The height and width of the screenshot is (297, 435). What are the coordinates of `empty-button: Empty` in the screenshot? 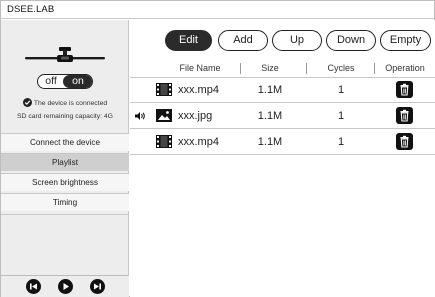 It's located at (405, 40).